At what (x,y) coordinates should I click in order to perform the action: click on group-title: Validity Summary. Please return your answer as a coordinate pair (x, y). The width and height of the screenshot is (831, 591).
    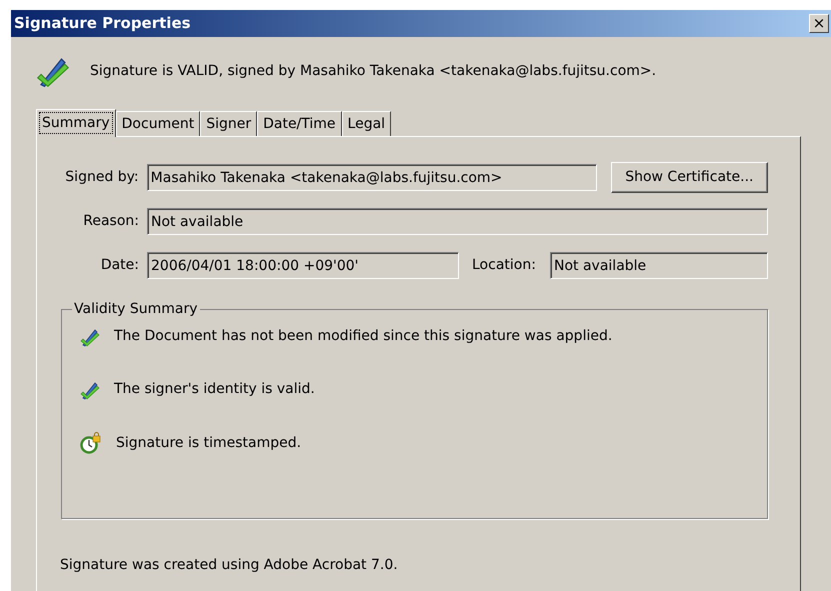
    Looking at the image, I should click on (136, 309).